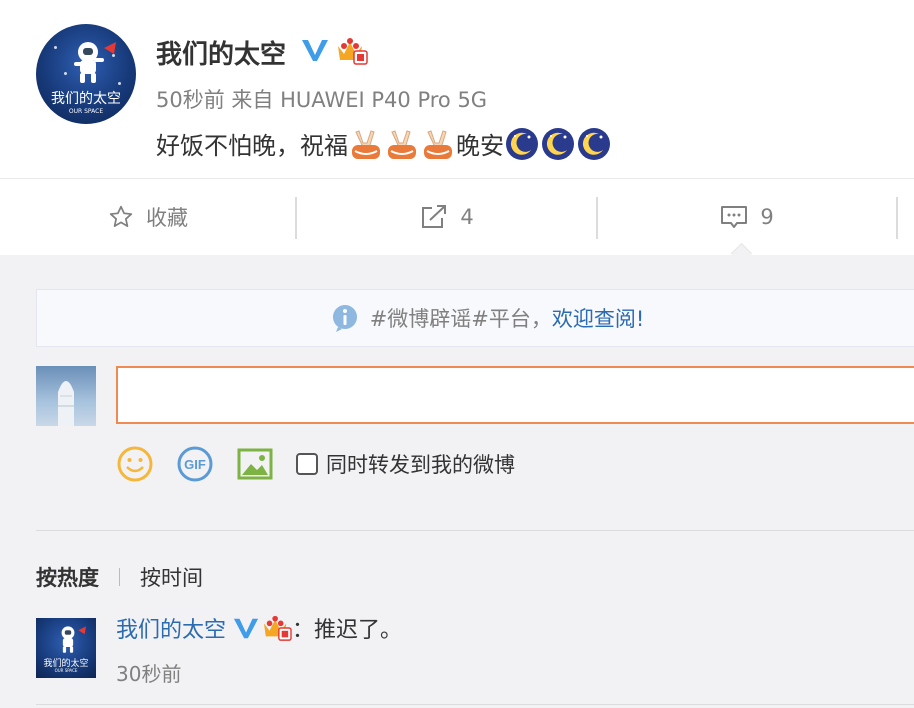 The image size is (914, 708). What do you see at coordinates (149, 674) in the screenshot?
I see `comment-timestamp: 30秒前` at bounding box center [149, 674].